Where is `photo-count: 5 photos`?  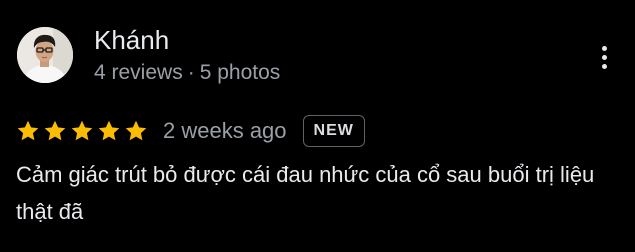 photo-count: 5 photos is located at coordinates (240, 72).